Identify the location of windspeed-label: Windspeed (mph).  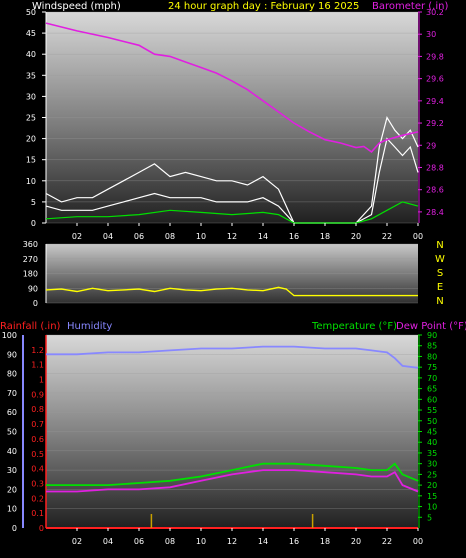
(76, 6).